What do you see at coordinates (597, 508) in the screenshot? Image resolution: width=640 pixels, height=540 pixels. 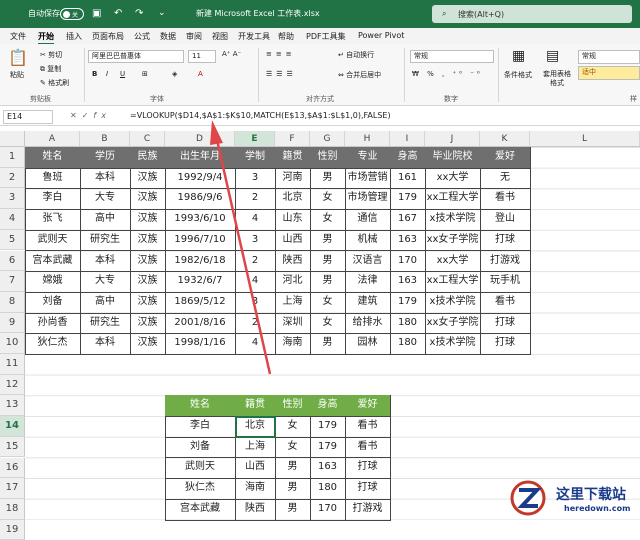 I see `watermark-url: heredown.com` at bounding box center [597, 508].